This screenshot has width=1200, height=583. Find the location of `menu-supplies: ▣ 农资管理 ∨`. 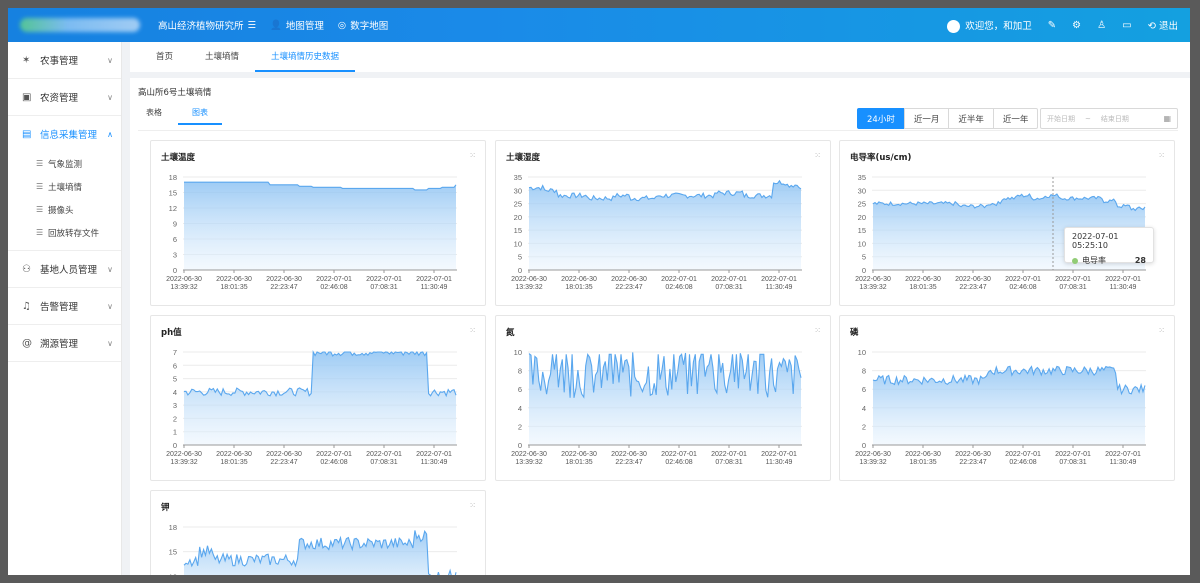

menu-supplies: ▣ 农资管理 ∨ is located at coordinates (64, 97).